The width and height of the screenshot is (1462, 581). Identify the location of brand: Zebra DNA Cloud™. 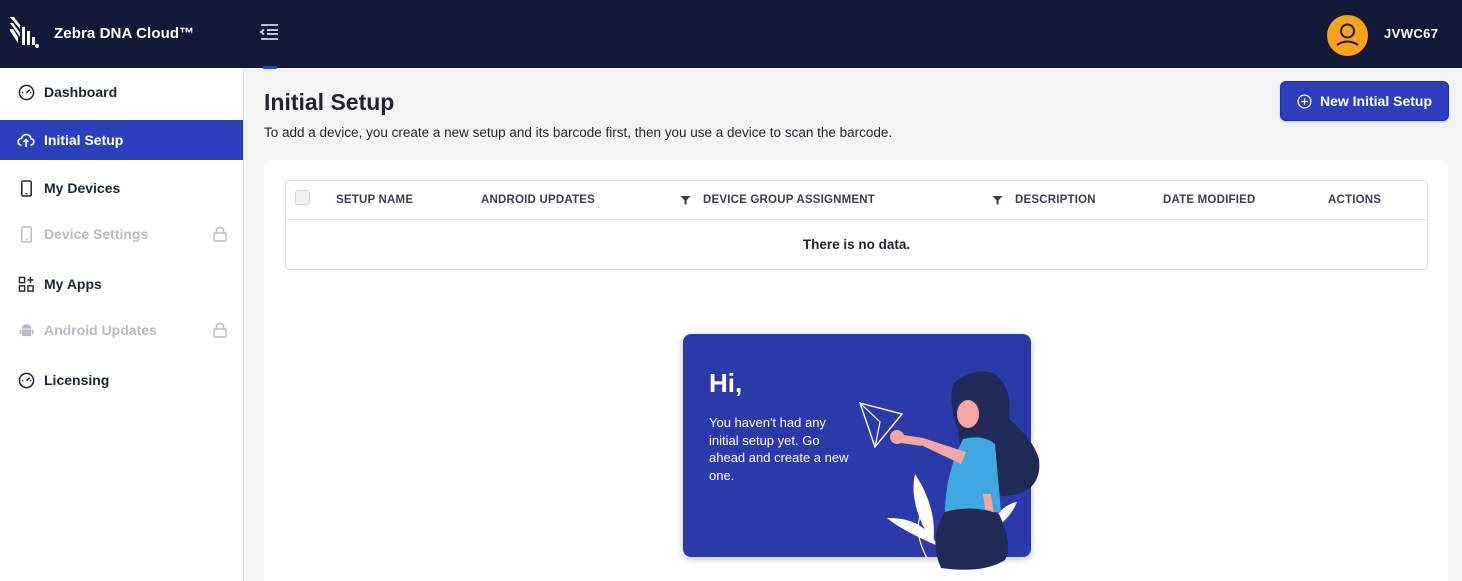
(101, 33).